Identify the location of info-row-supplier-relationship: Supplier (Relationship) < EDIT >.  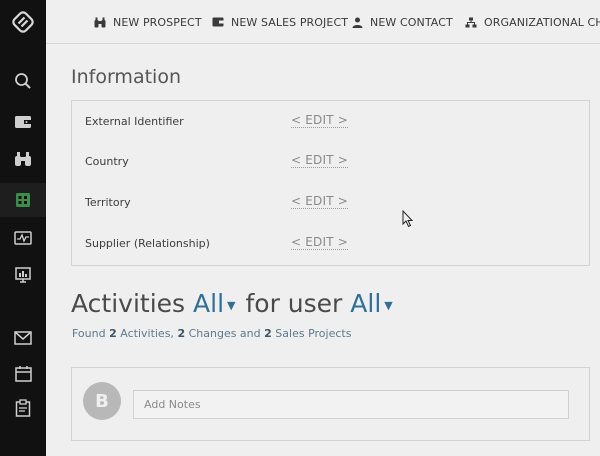
(330, 243).